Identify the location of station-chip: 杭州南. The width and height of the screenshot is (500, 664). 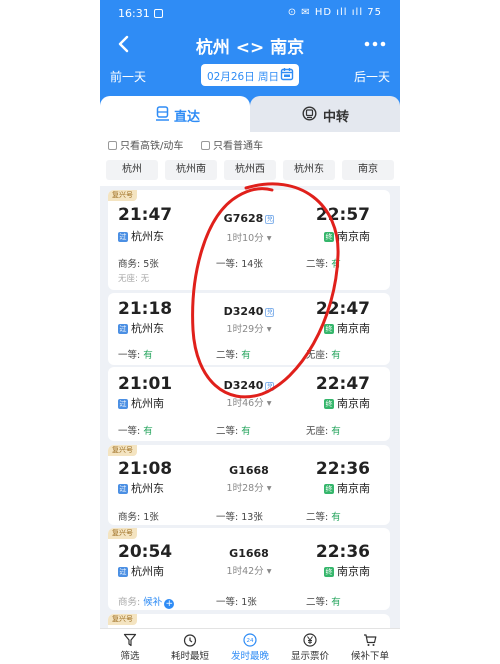
(191, 170).